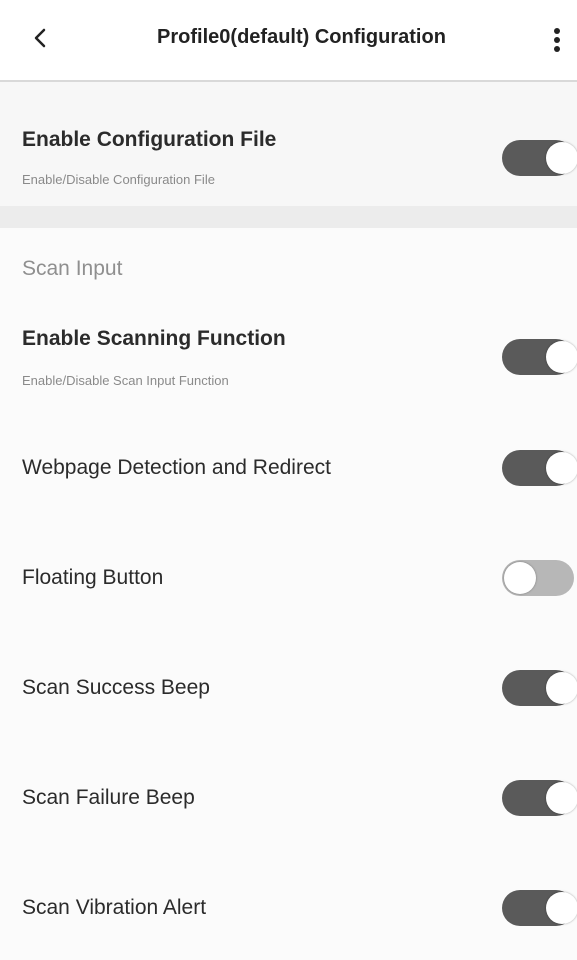  Describe the element at coordinates (539, 357) in the screenshot. I see `scan-enable-toggle` at that location.